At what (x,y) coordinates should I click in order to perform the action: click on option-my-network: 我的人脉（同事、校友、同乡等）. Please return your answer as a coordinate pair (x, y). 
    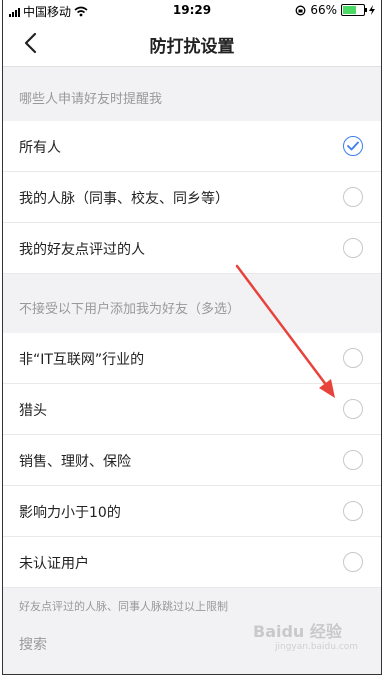
    Looking at the image, I should click on (192, 197).